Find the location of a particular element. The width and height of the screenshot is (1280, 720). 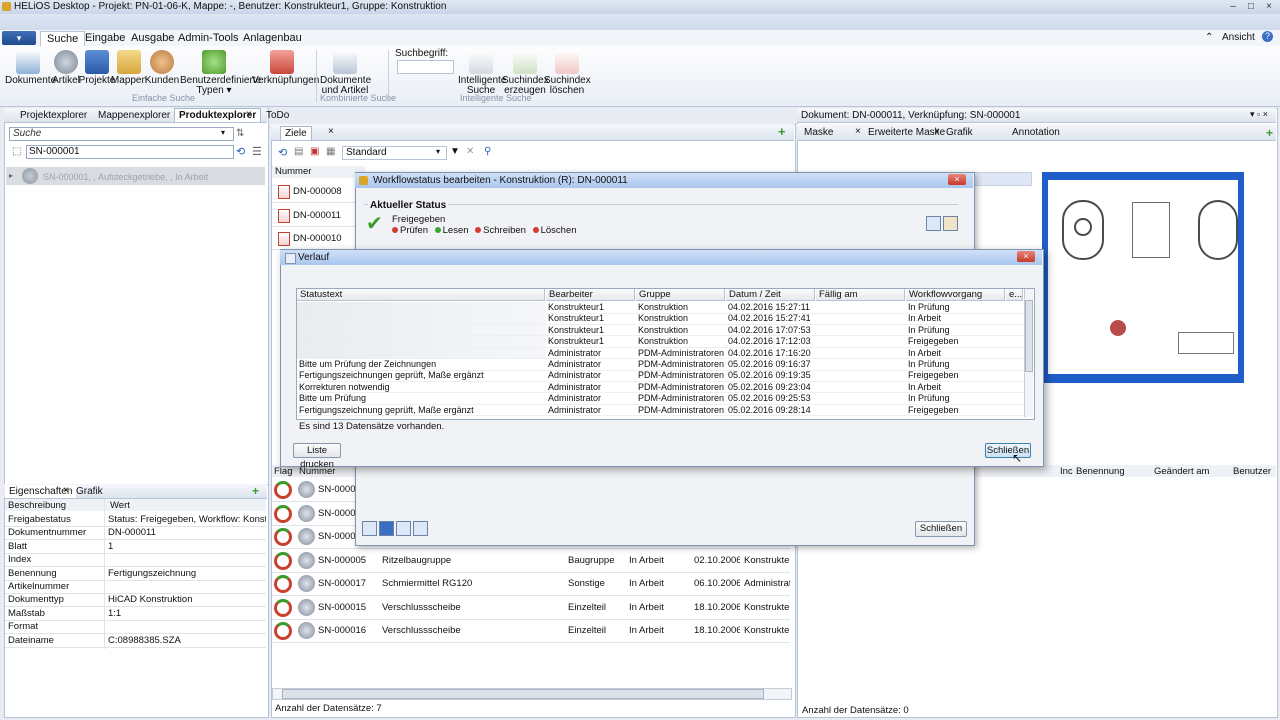

view-select: Standard is located at coordinates (394, 153).